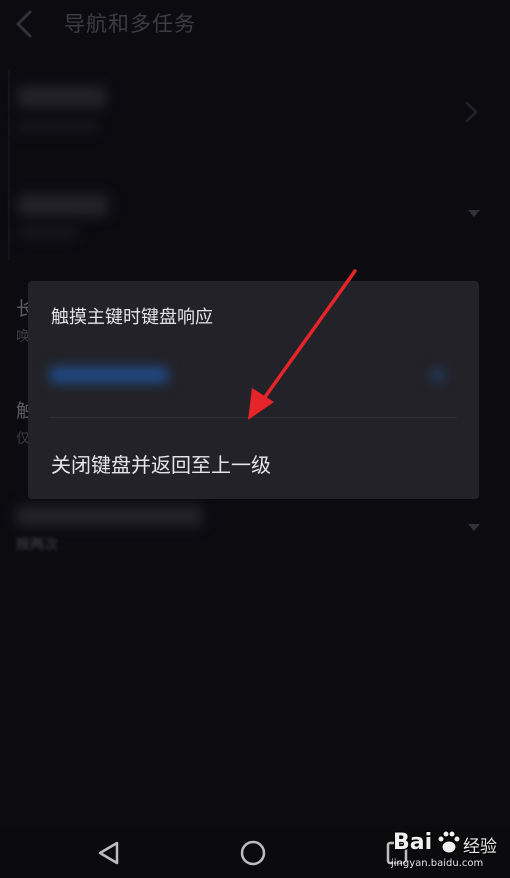  Describe the element at coordinates (132, 317) in the screenshot. I see `dialog-title: 触摸主键时键盘响应` at that location.